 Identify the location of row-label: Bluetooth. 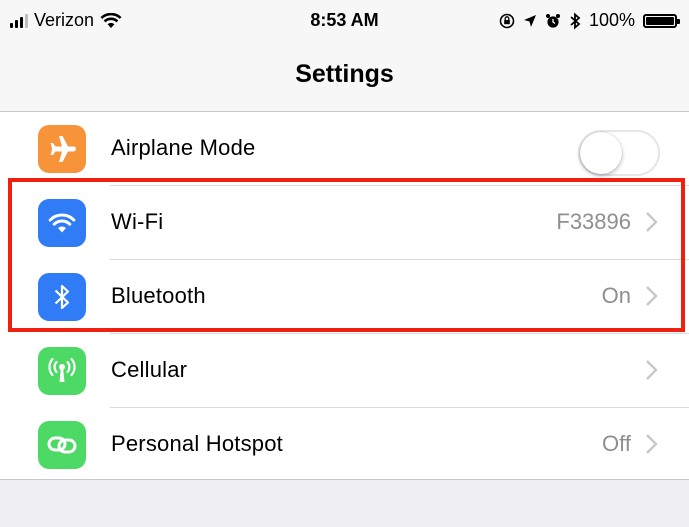
(158, 295).